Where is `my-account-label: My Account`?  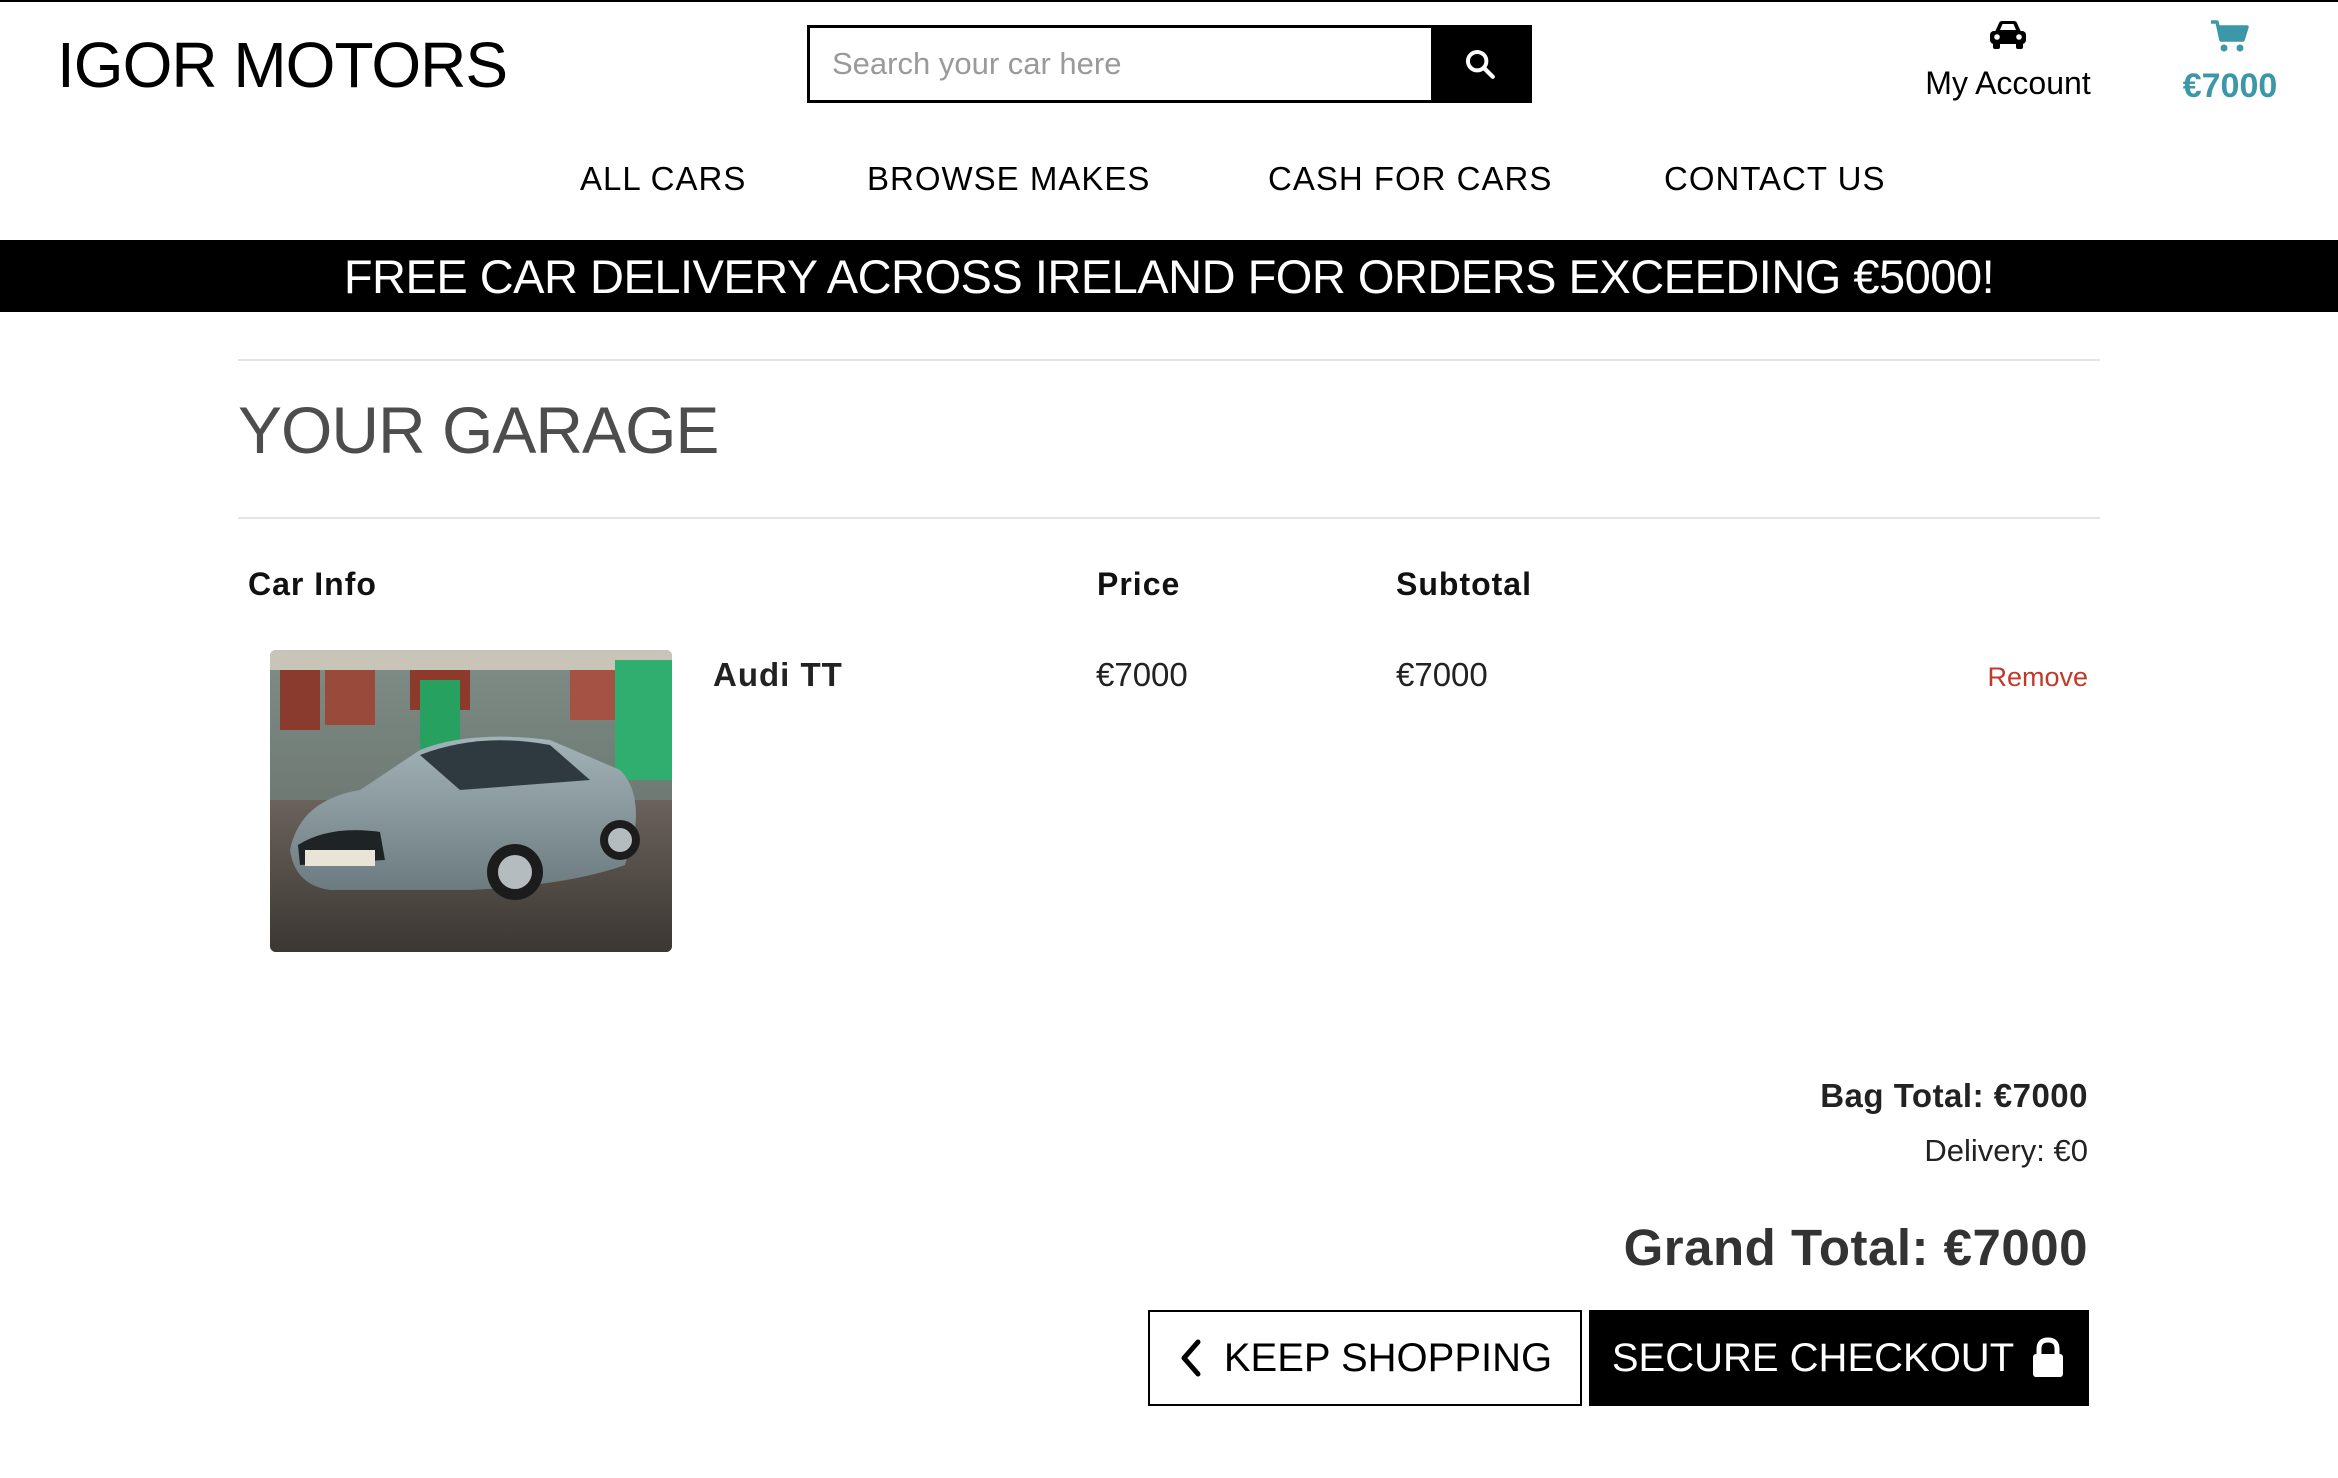 my-account-label: My Account is located at coordinates (2008, 83).